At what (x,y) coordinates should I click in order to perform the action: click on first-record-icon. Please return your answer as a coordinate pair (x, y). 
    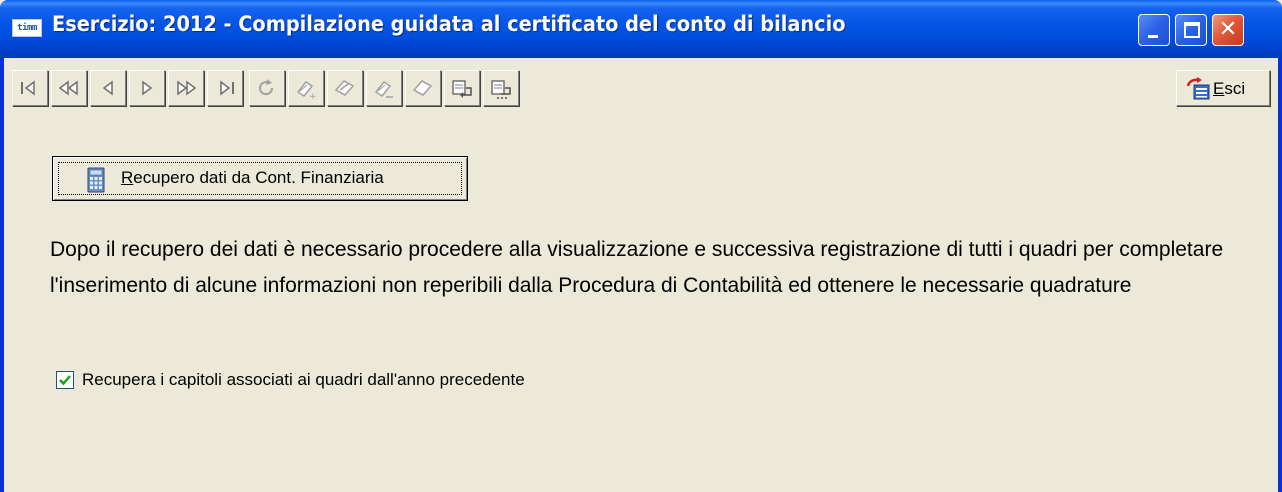
    Looking at the image, I should click on (28, 88).